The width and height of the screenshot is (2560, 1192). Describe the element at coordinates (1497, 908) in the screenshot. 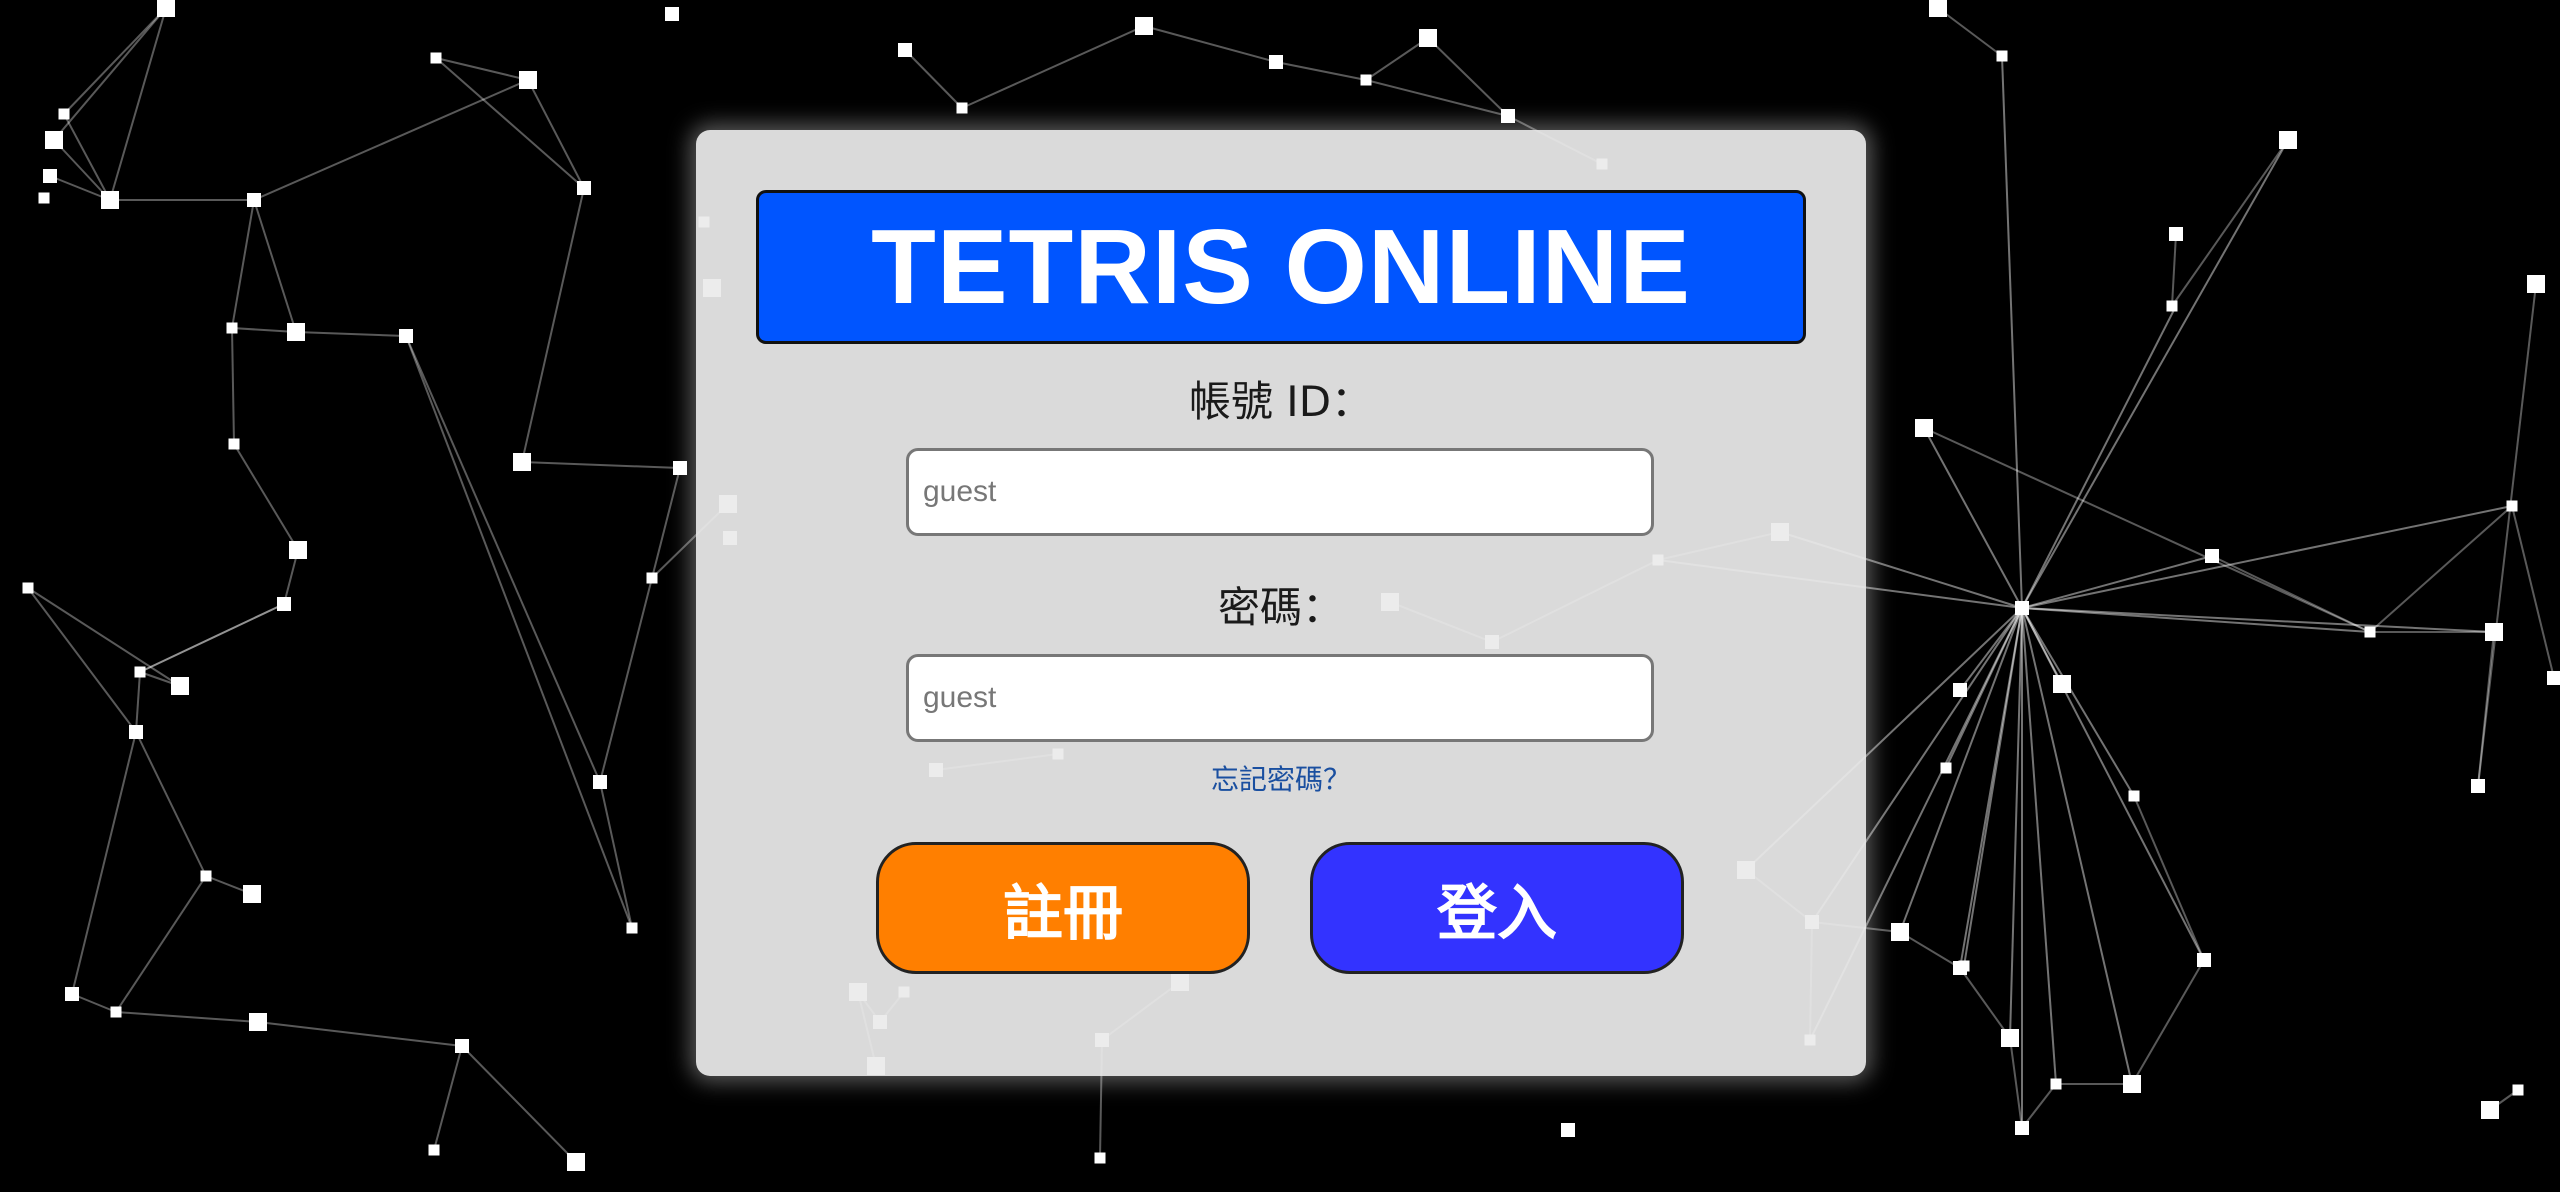

I see `login-button: 登入` at that location.